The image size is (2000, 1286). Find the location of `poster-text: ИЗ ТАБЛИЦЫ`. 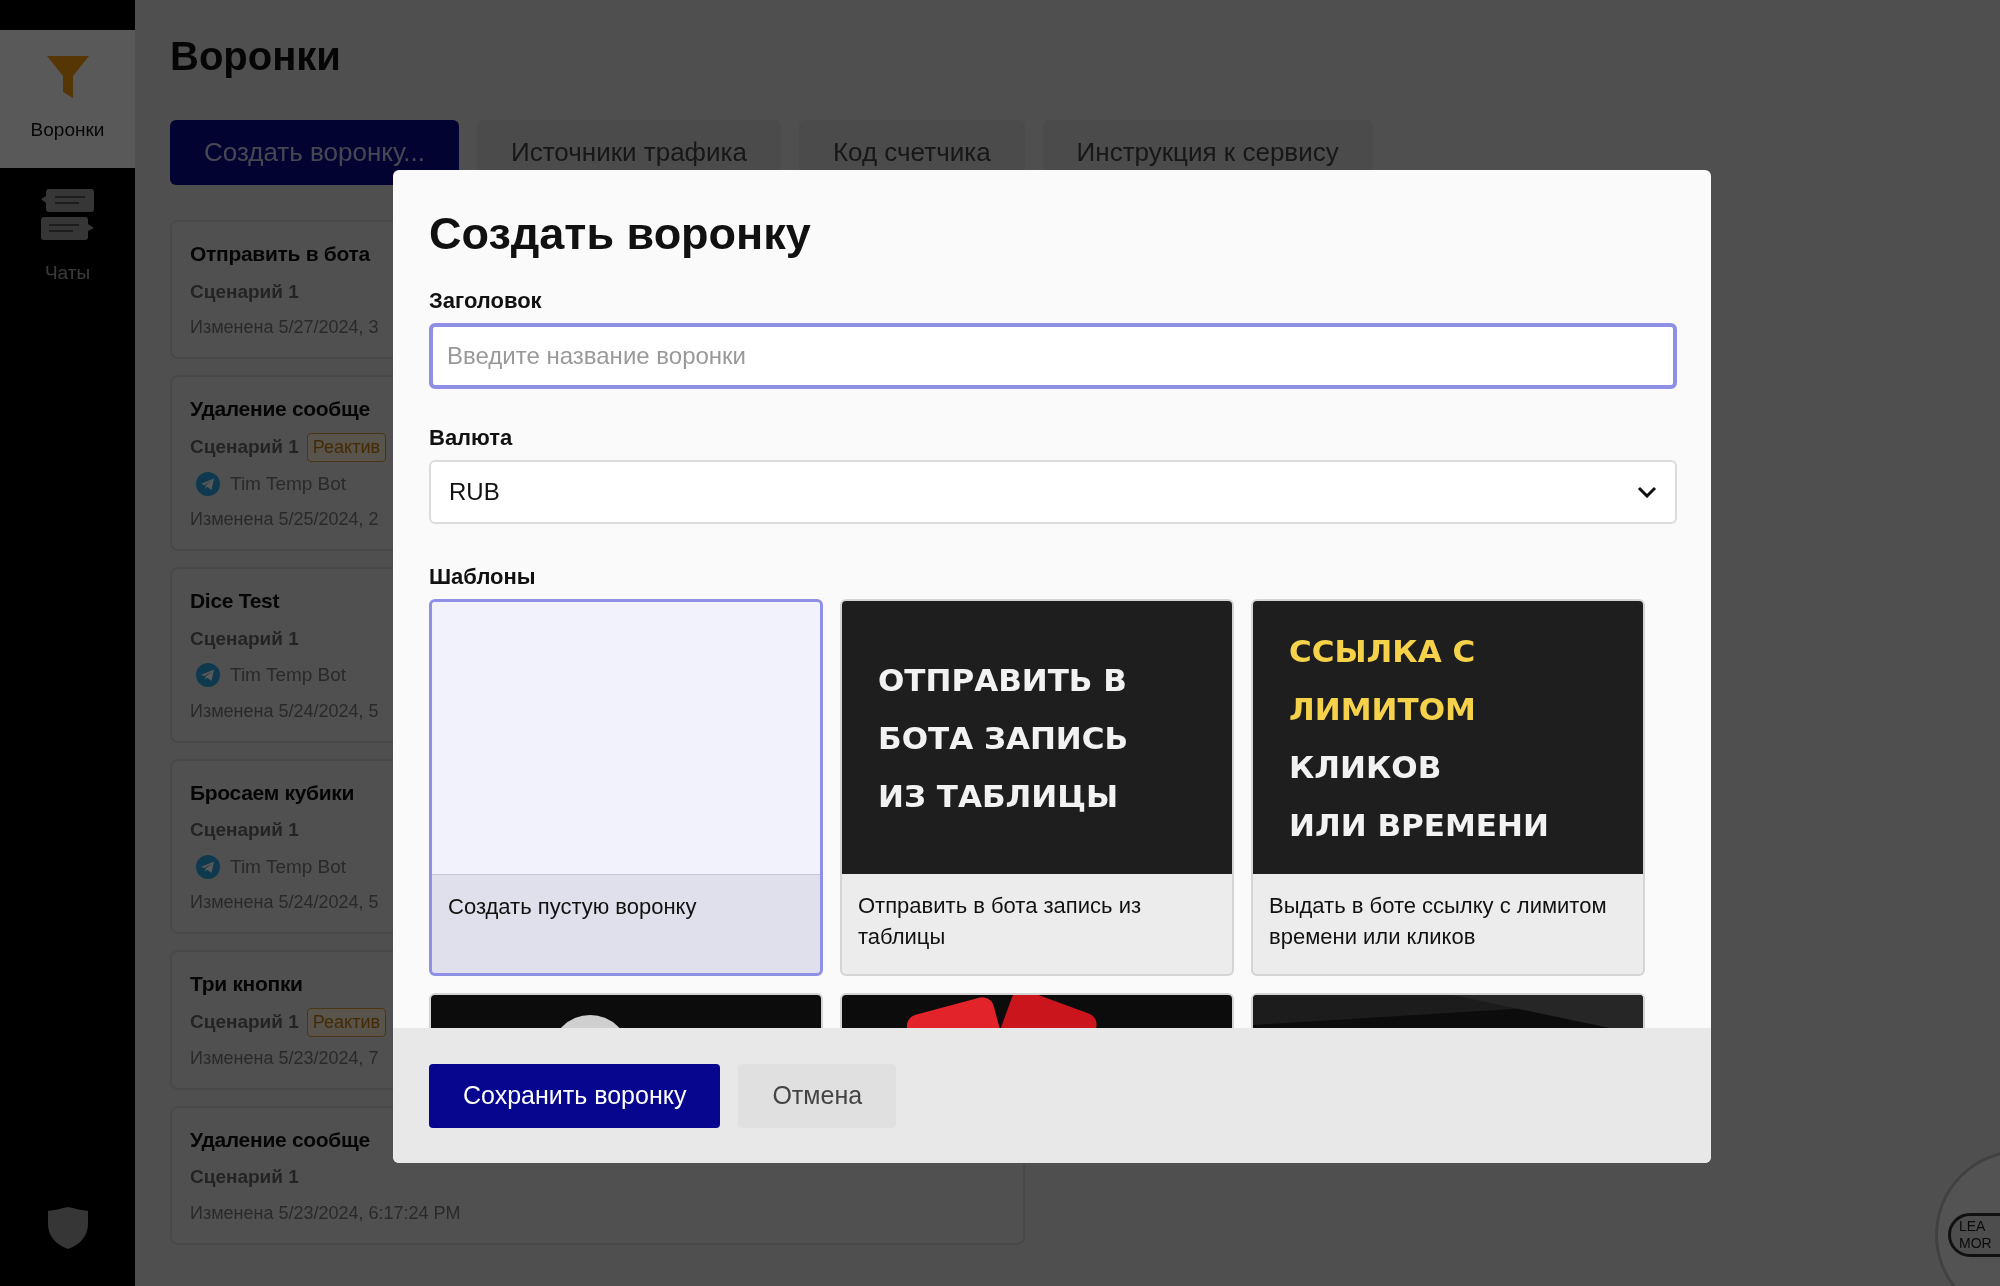

poster-text: ИЗ ТАБЛИЦЫ is located at coordinates (998, 796).